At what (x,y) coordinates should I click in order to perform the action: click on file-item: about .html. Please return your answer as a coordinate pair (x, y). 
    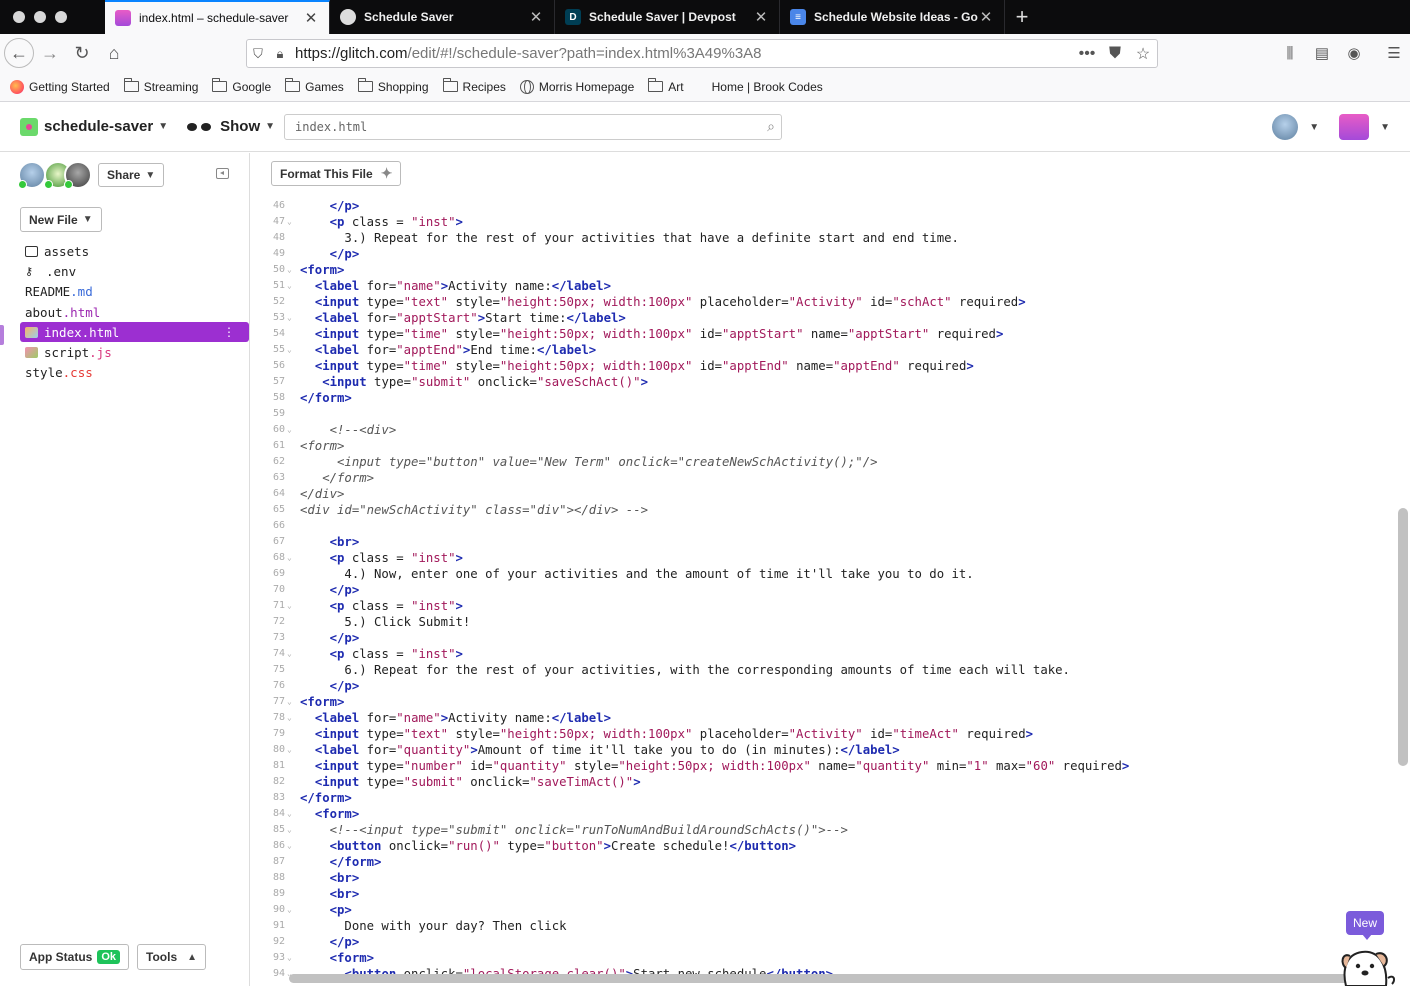
    Looking at the image, I should click on (124, 312).